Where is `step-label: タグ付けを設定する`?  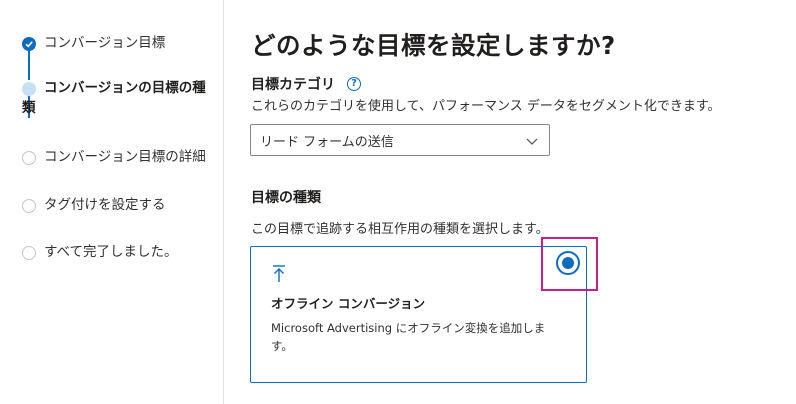 step-label: タグ付けを設定する is located at coordinates (105, 205).